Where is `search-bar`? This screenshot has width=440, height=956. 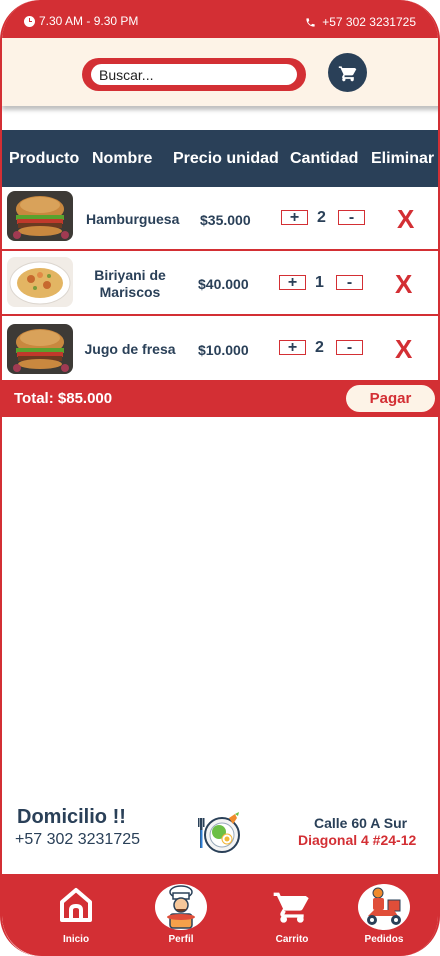 search-bar is located at coordinates (194, 74).